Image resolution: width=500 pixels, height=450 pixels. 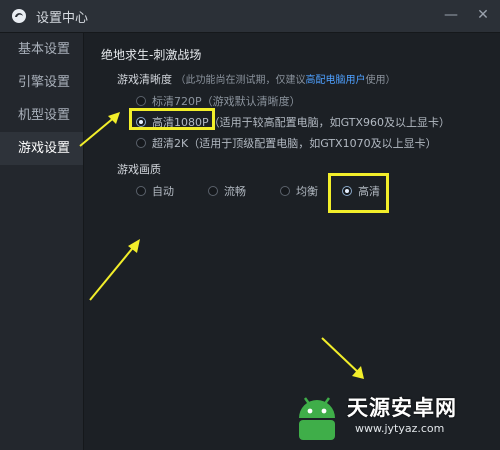 I want to click on sidebar-item-game: 游戏设置, so click(x=41, y=148).